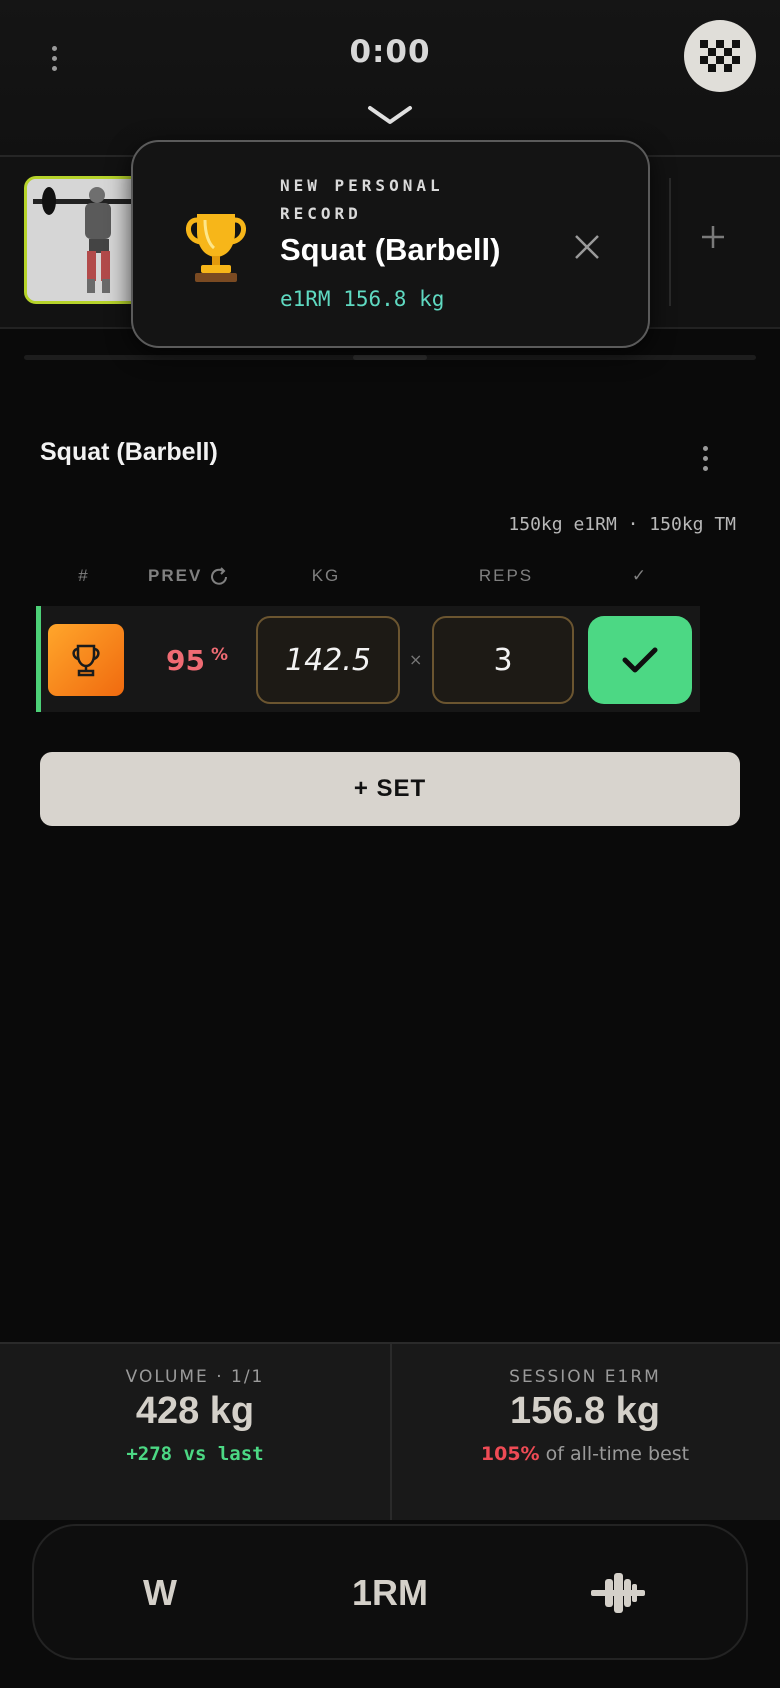 This screenshot has height=1688, width=780. Describe the element at coordinates (713, 237) in the screenshot. I see `add-exercise-icon` at that location.